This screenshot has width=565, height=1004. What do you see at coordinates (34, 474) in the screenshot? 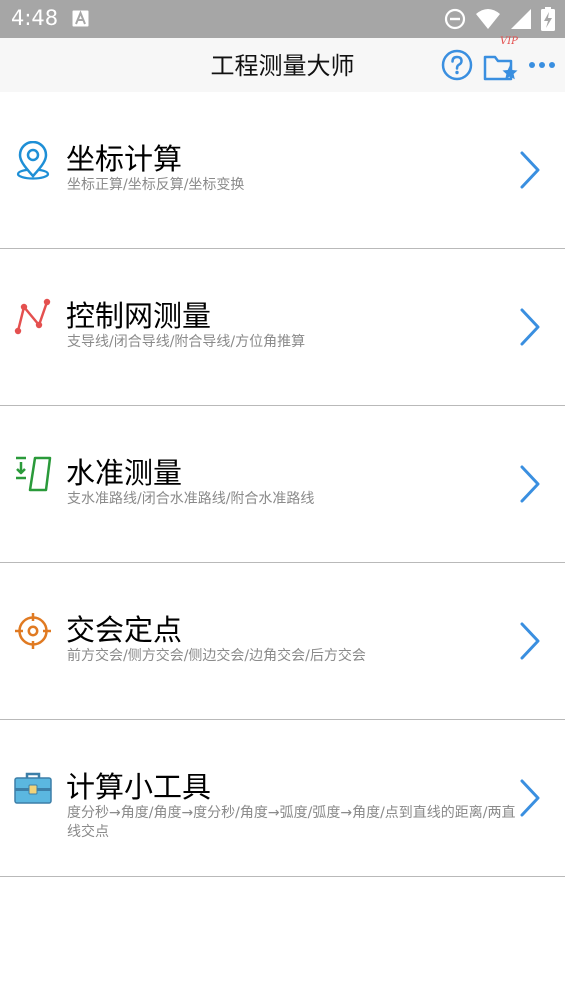
I see `level-staff-icon` at bounding box center [34, 474].